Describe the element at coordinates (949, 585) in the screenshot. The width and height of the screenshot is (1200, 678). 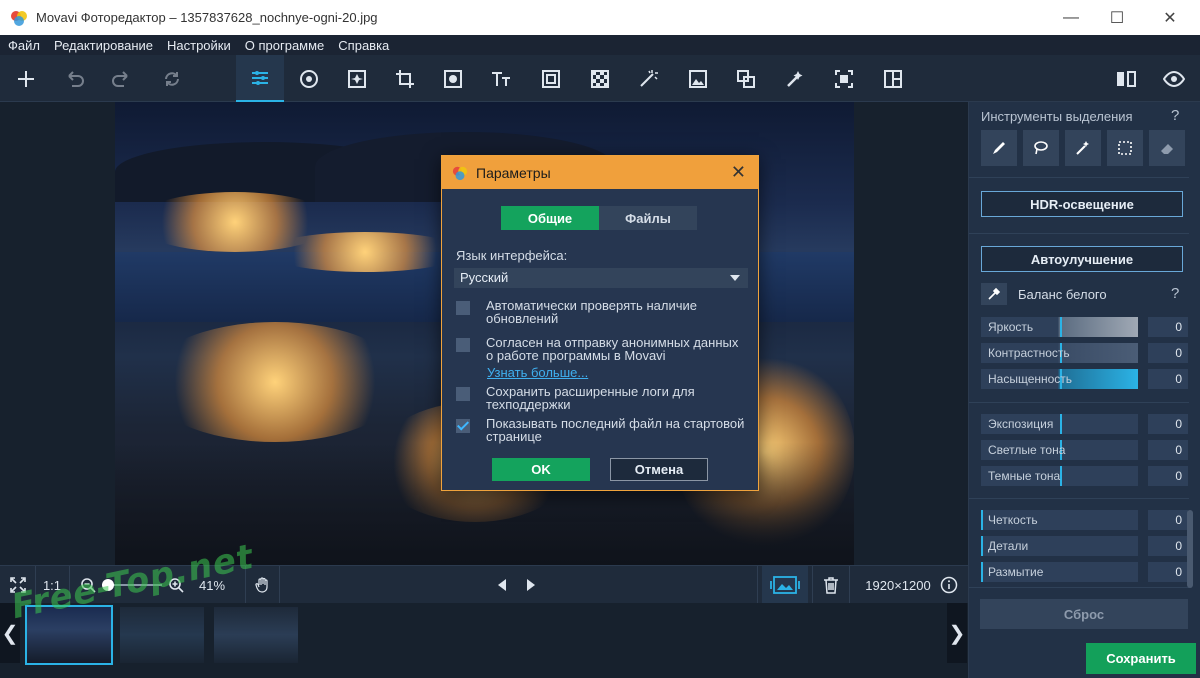
I see `info-icon` at that location.